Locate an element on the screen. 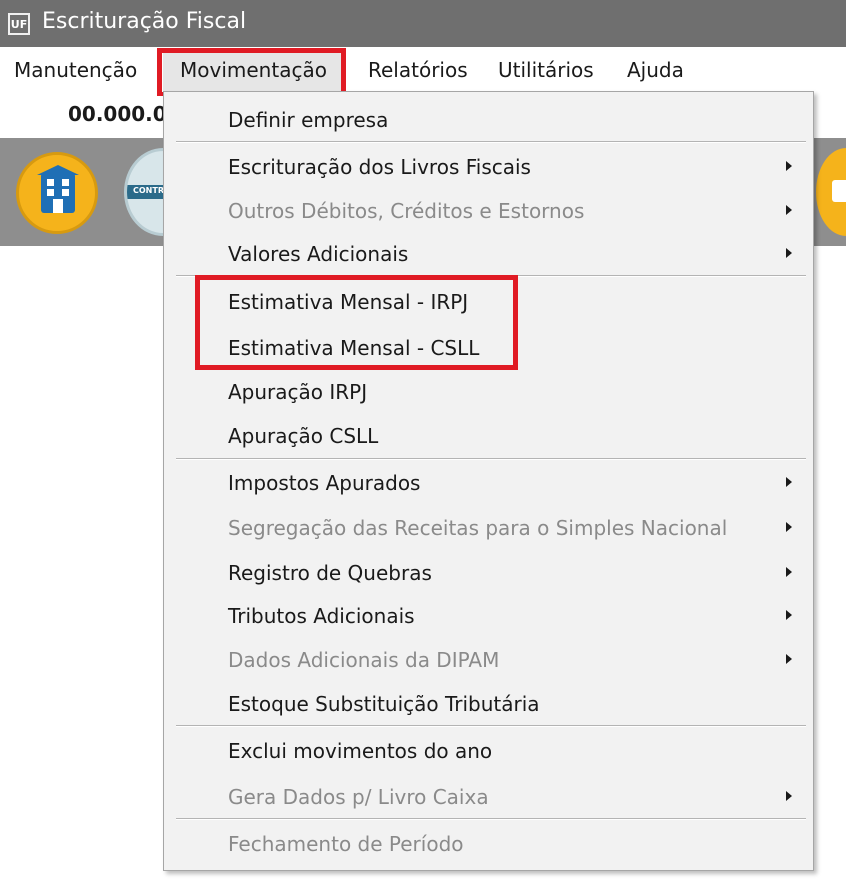 The width and height of the screenshot is (846, 883). menu-item-escrituracao-livros: Escrituração dos Livros Fiscais is located at coordinates (379, 167).